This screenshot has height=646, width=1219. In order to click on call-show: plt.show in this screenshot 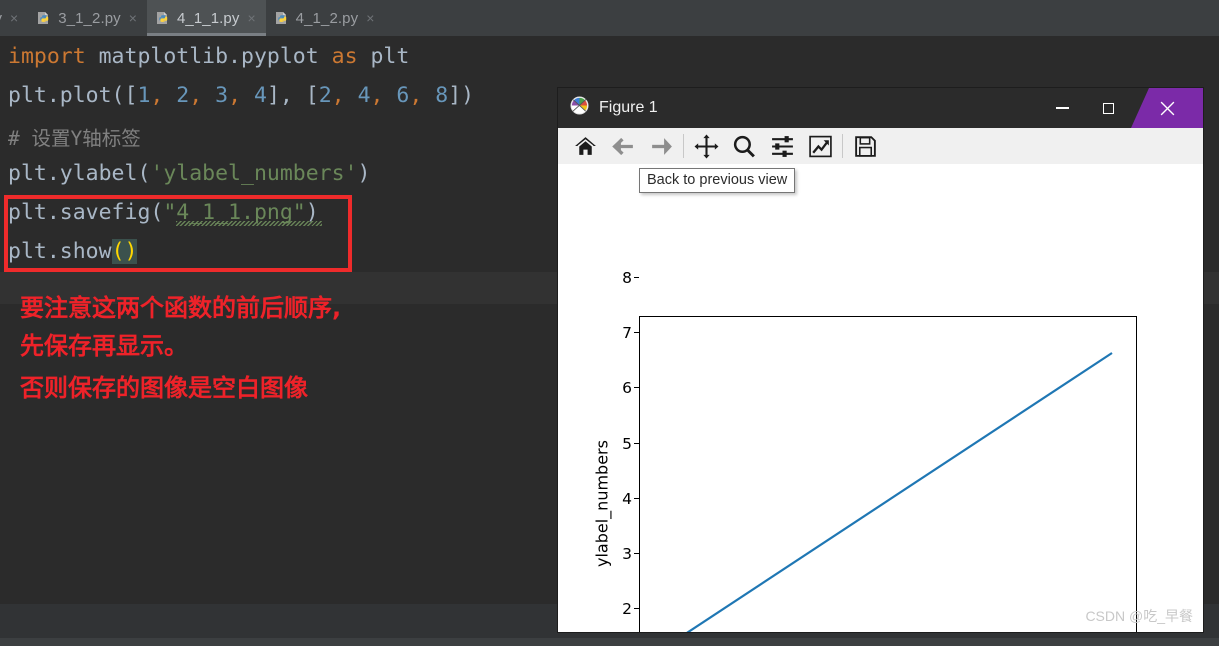, I will do `click(60, 251)`.